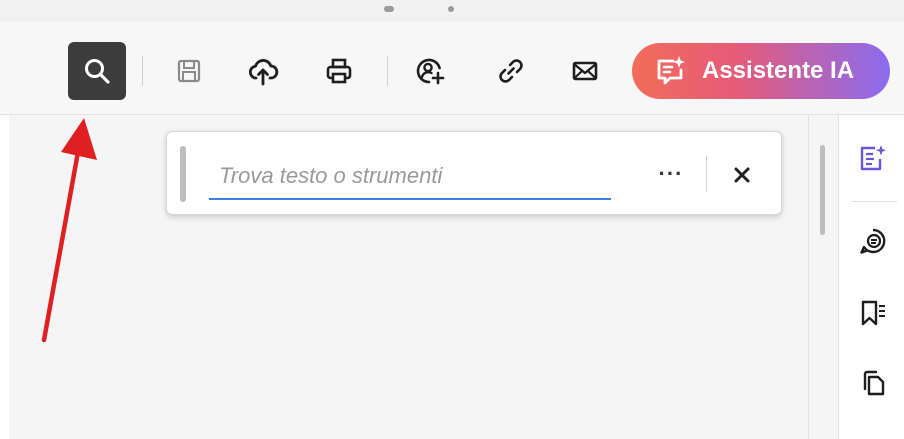  I want to click on close-button, so click(742, 175).